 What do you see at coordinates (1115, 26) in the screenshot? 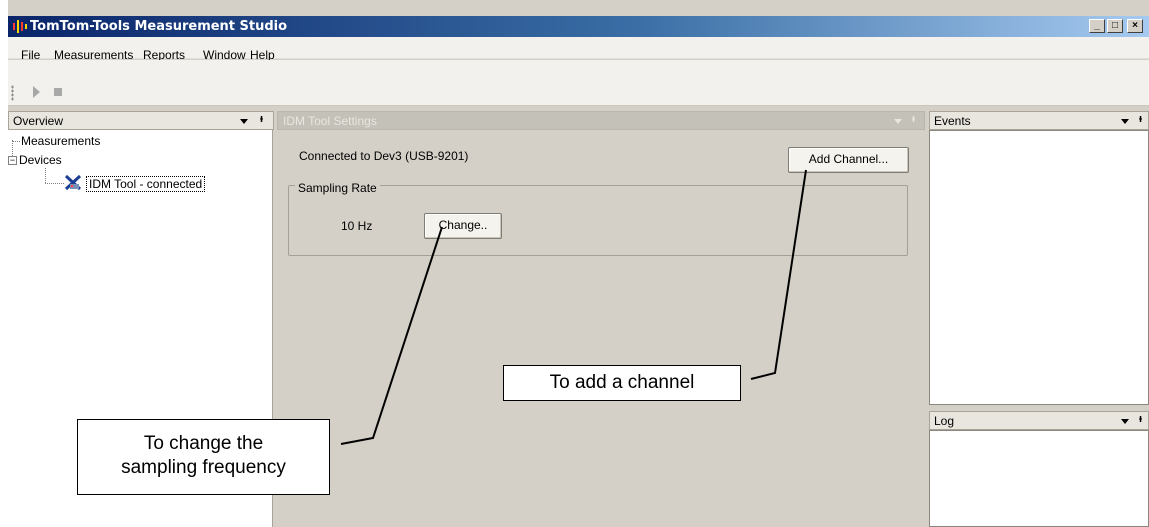
I see `maximize-button: □` at bounding box center [1115, 26].